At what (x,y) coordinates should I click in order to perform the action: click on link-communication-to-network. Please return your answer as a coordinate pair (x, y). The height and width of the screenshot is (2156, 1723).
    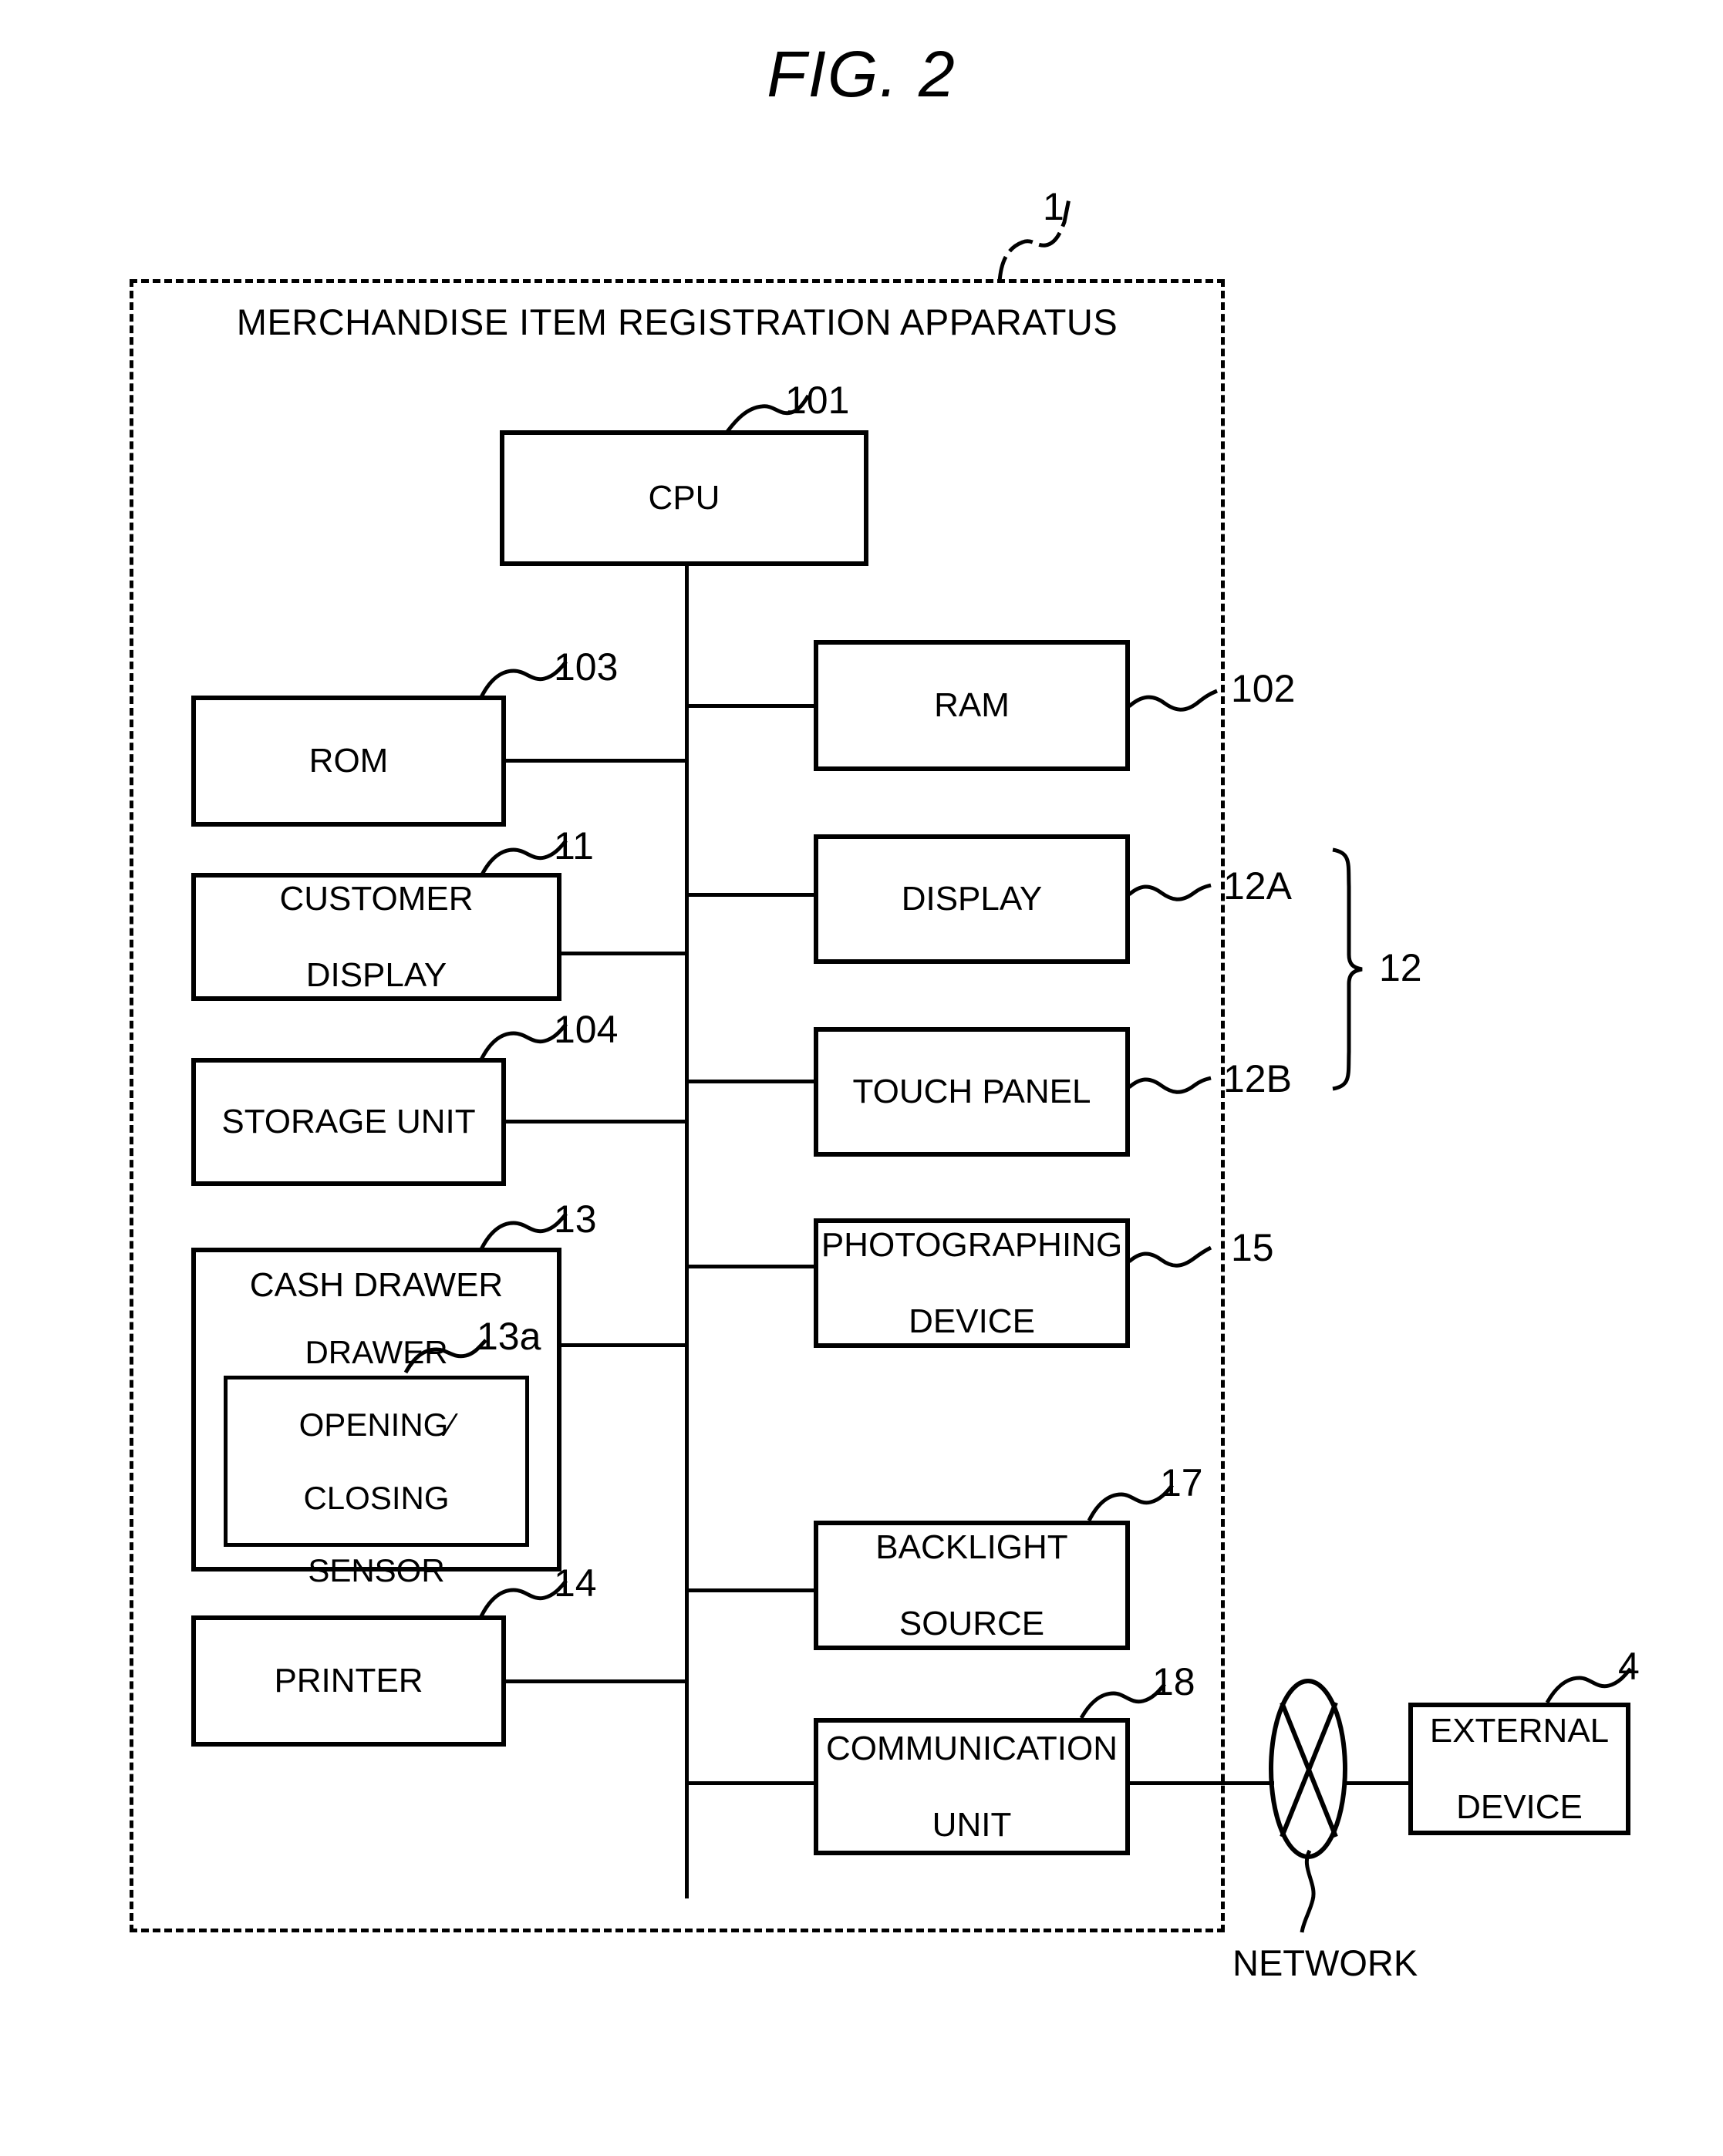
    Looking at the image, I should click on (1201, 1783).